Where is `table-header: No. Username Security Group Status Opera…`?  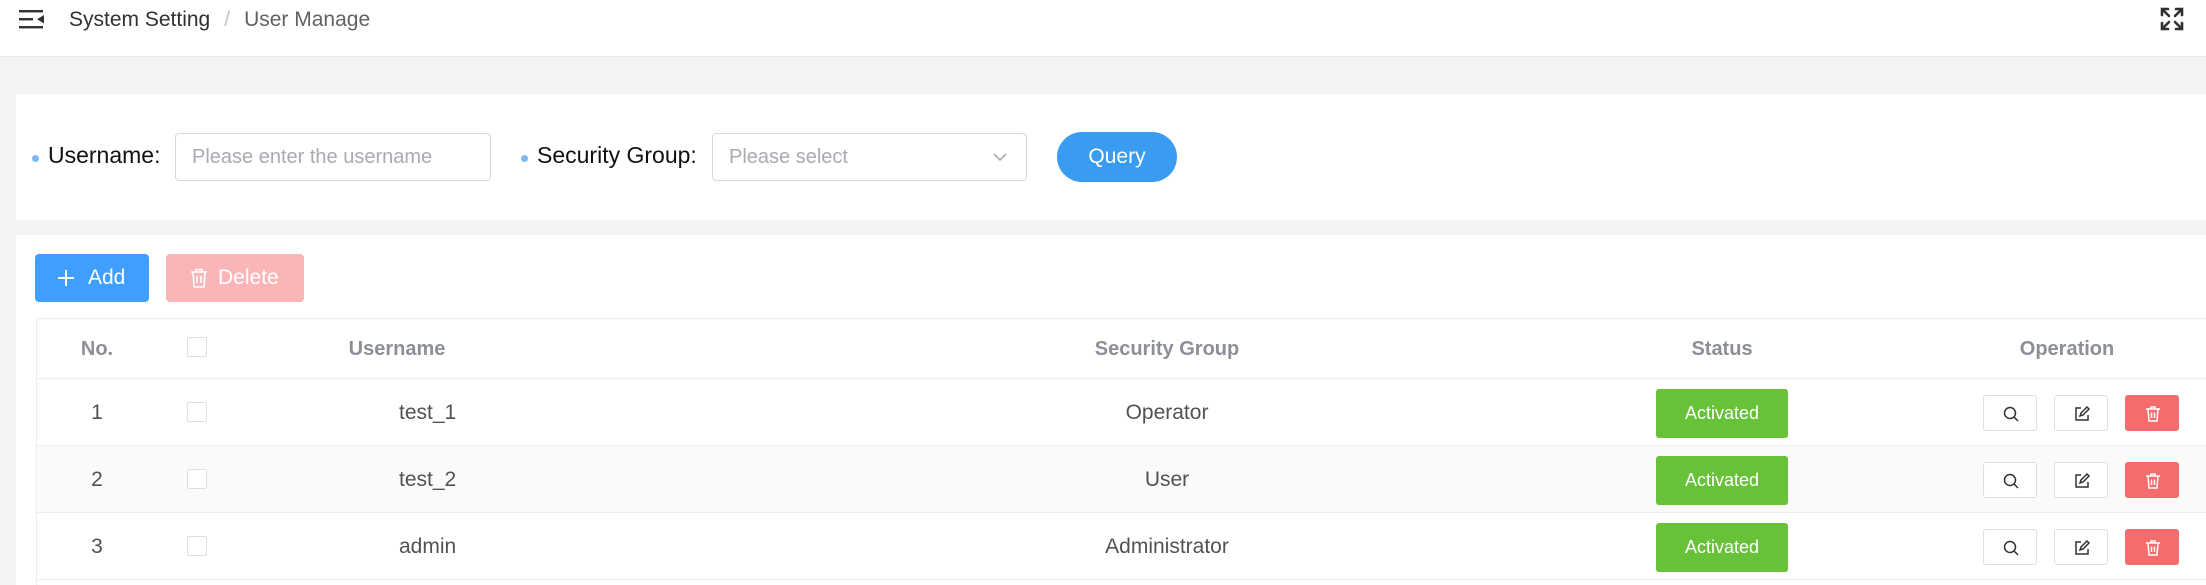 table-header: No. Username Security Group Status Opera… is located at coordinates (1121, 349).